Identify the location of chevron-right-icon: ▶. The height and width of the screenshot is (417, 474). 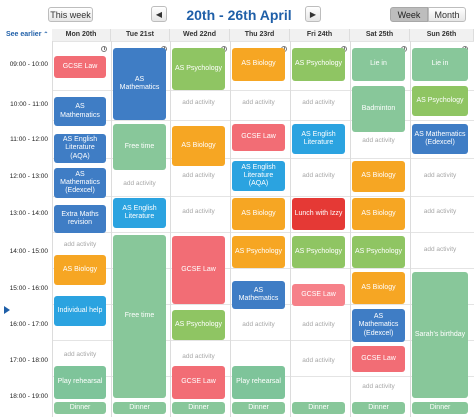
(313, 14).